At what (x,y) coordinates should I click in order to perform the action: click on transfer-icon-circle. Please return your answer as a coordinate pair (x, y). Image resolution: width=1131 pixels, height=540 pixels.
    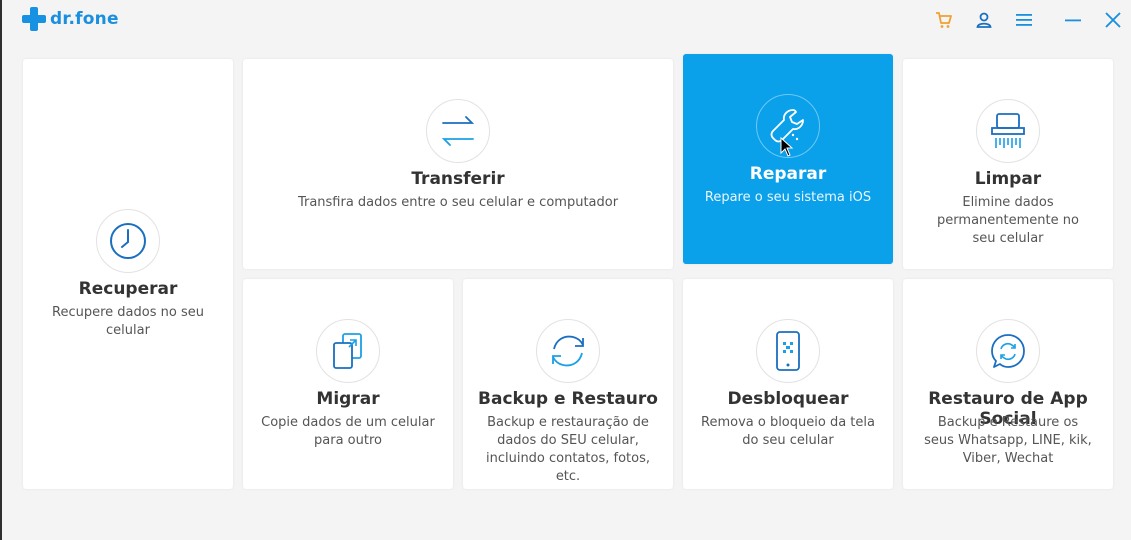
    Looking at the image, I should click on (458, 131).